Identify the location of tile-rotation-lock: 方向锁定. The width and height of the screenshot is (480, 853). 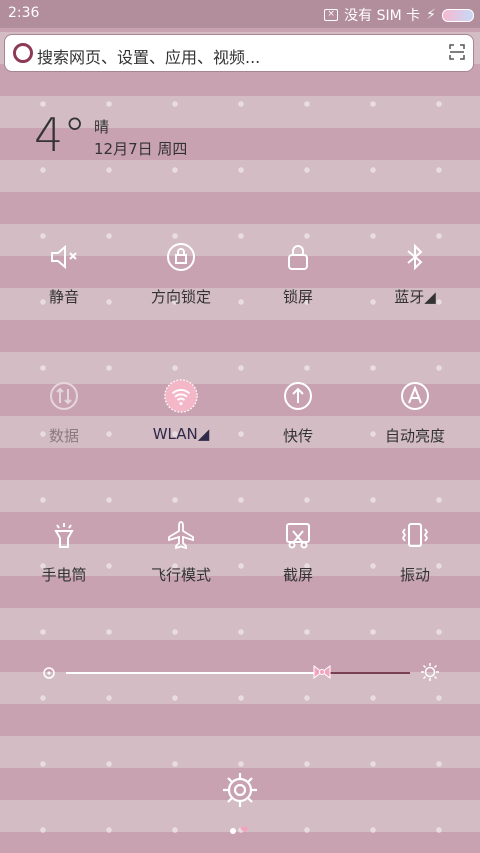
(181, 273).